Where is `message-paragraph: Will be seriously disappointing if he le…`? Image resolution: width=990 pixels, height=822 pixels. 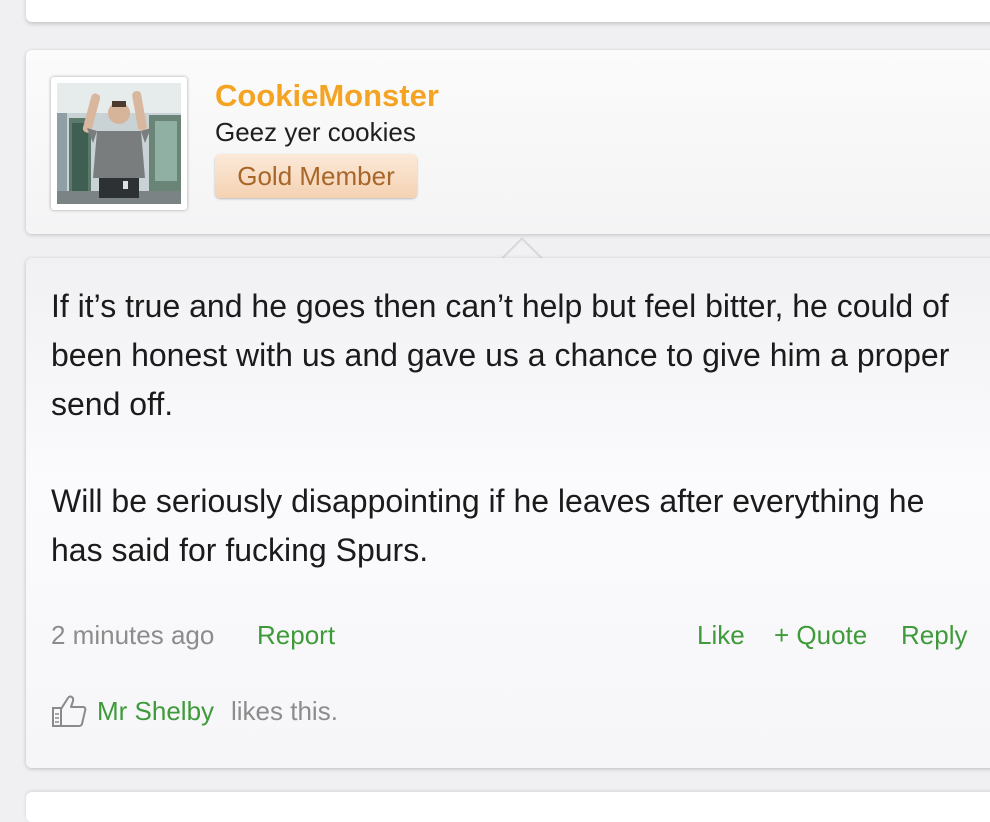
message-paragraph: Will be seriously disappointing if he le… is located at coordinates (488, 525).